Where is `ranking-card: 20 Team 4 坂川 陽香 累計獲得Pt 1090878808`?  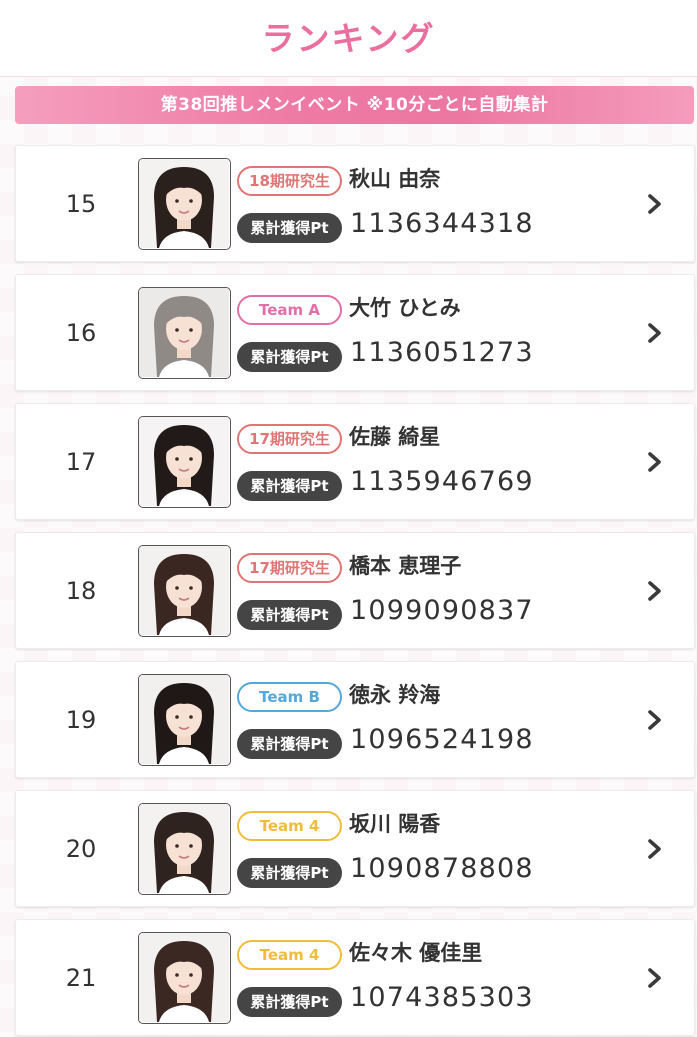
ranking-card: 20 Team 4 坂川 陽香 累計獲得Pt 1090878808 is located at coordinates (355, 848).